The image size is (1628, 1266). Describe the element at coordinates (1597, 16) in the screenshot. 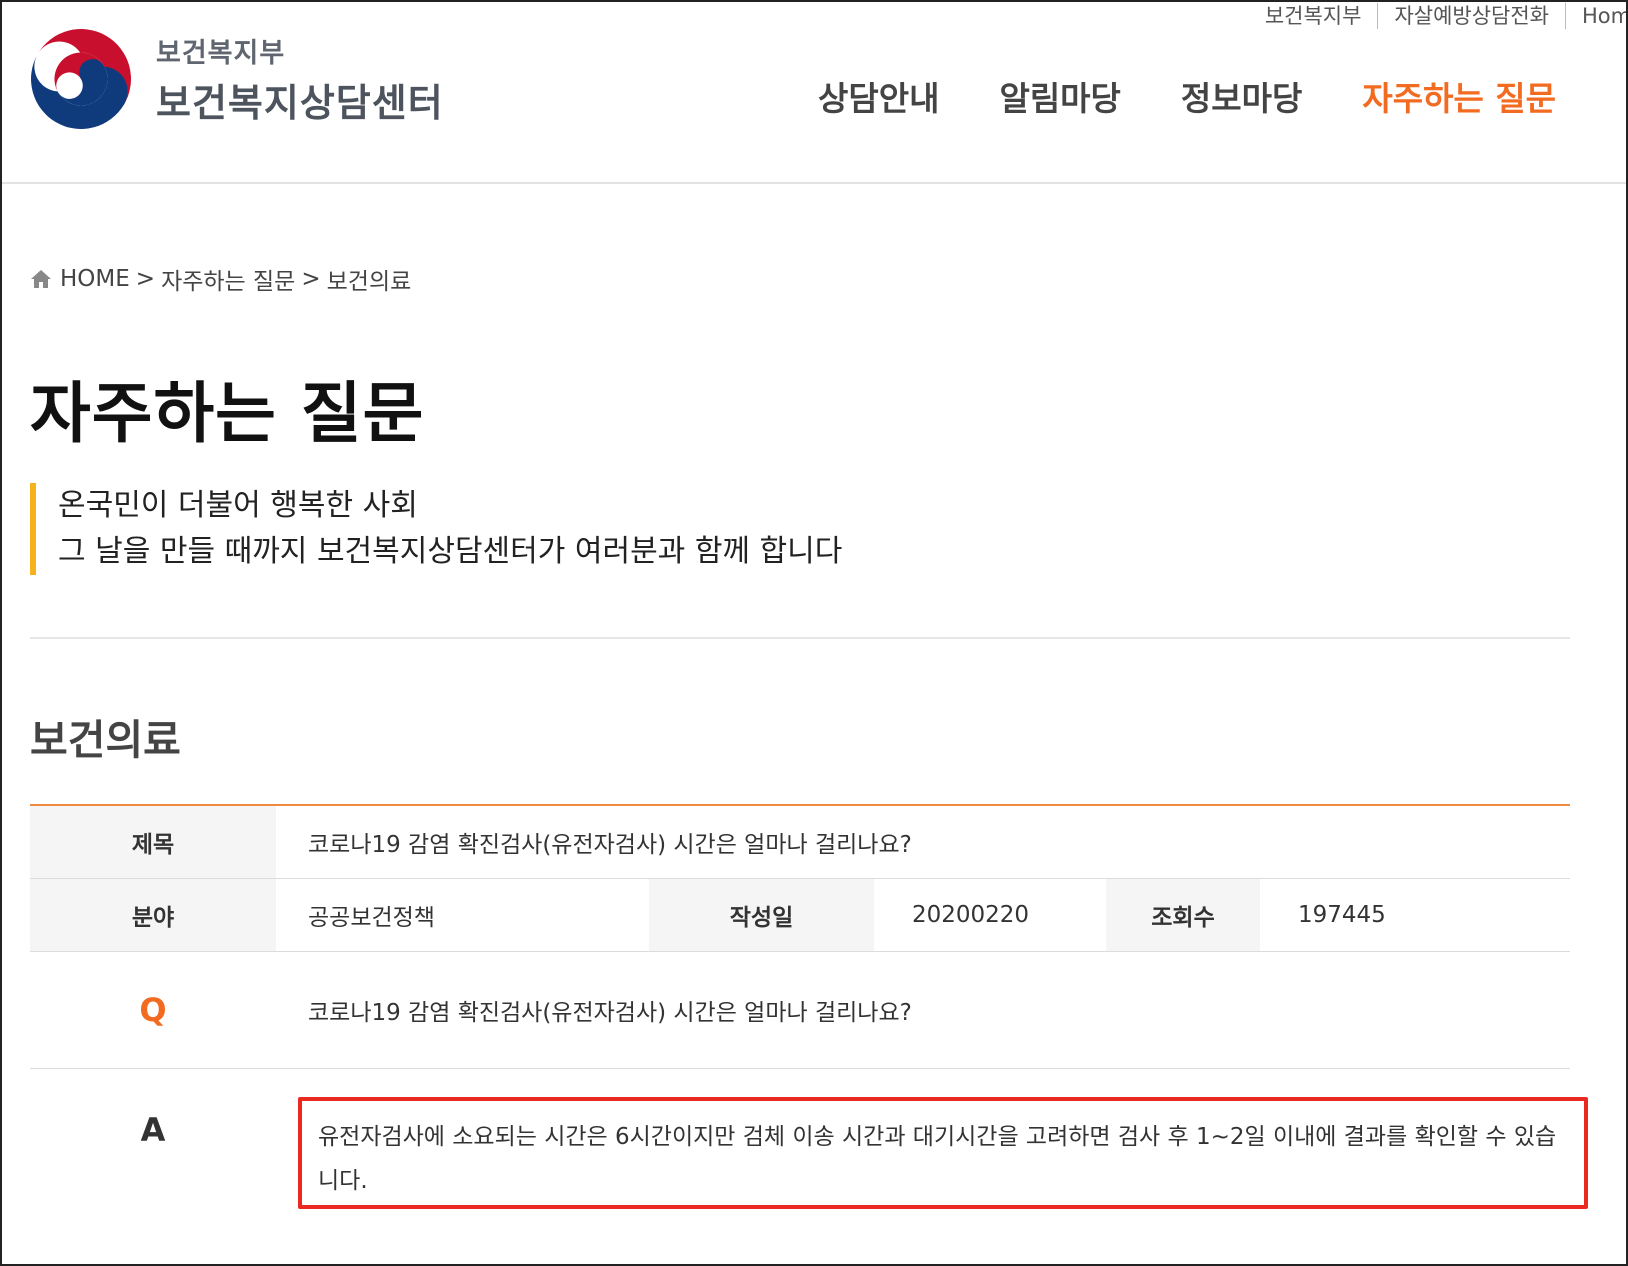

I see `util-link-home: Home` at that location.